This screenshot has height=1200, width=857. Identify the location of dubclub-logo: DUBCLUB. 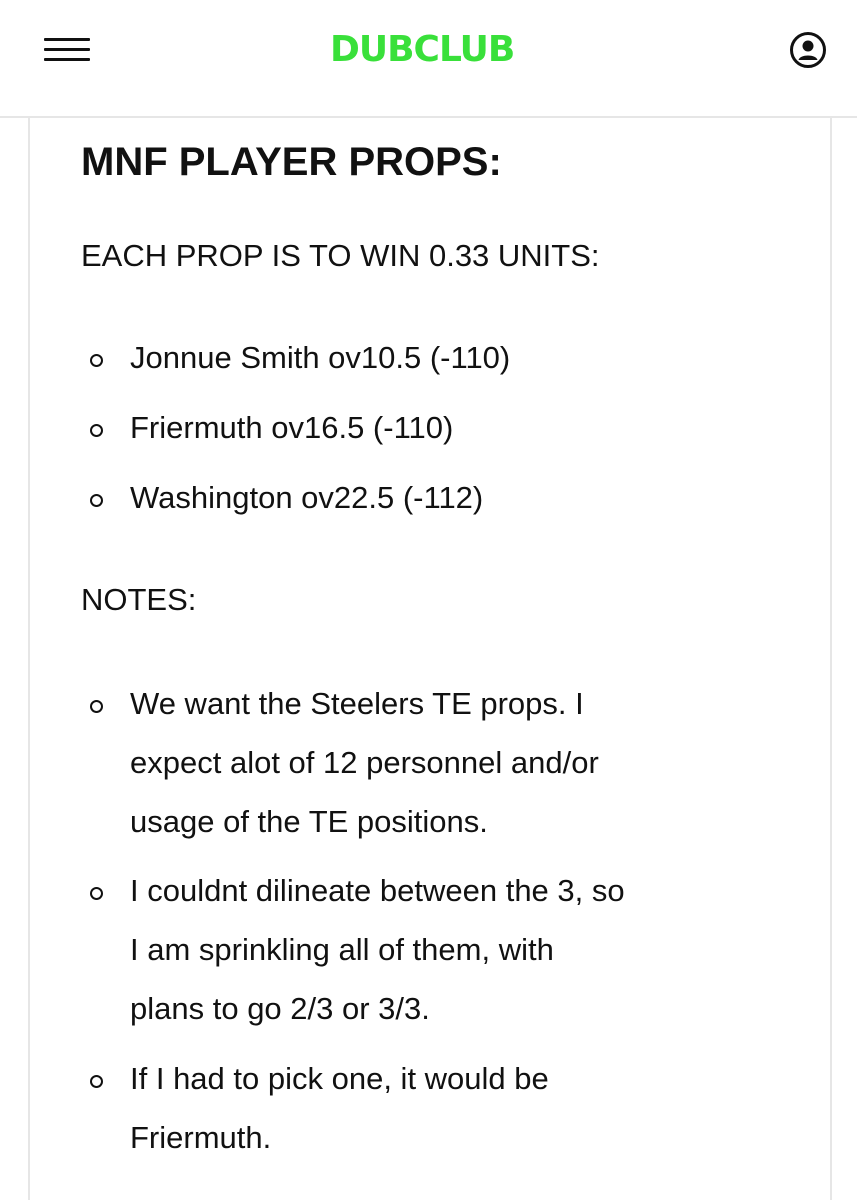
(440, 50).